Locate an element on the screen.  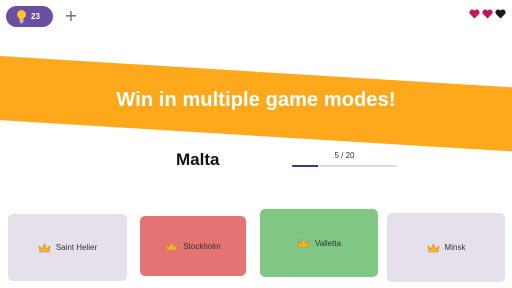
hint-count: 23 is located at coordinates (35, 16).